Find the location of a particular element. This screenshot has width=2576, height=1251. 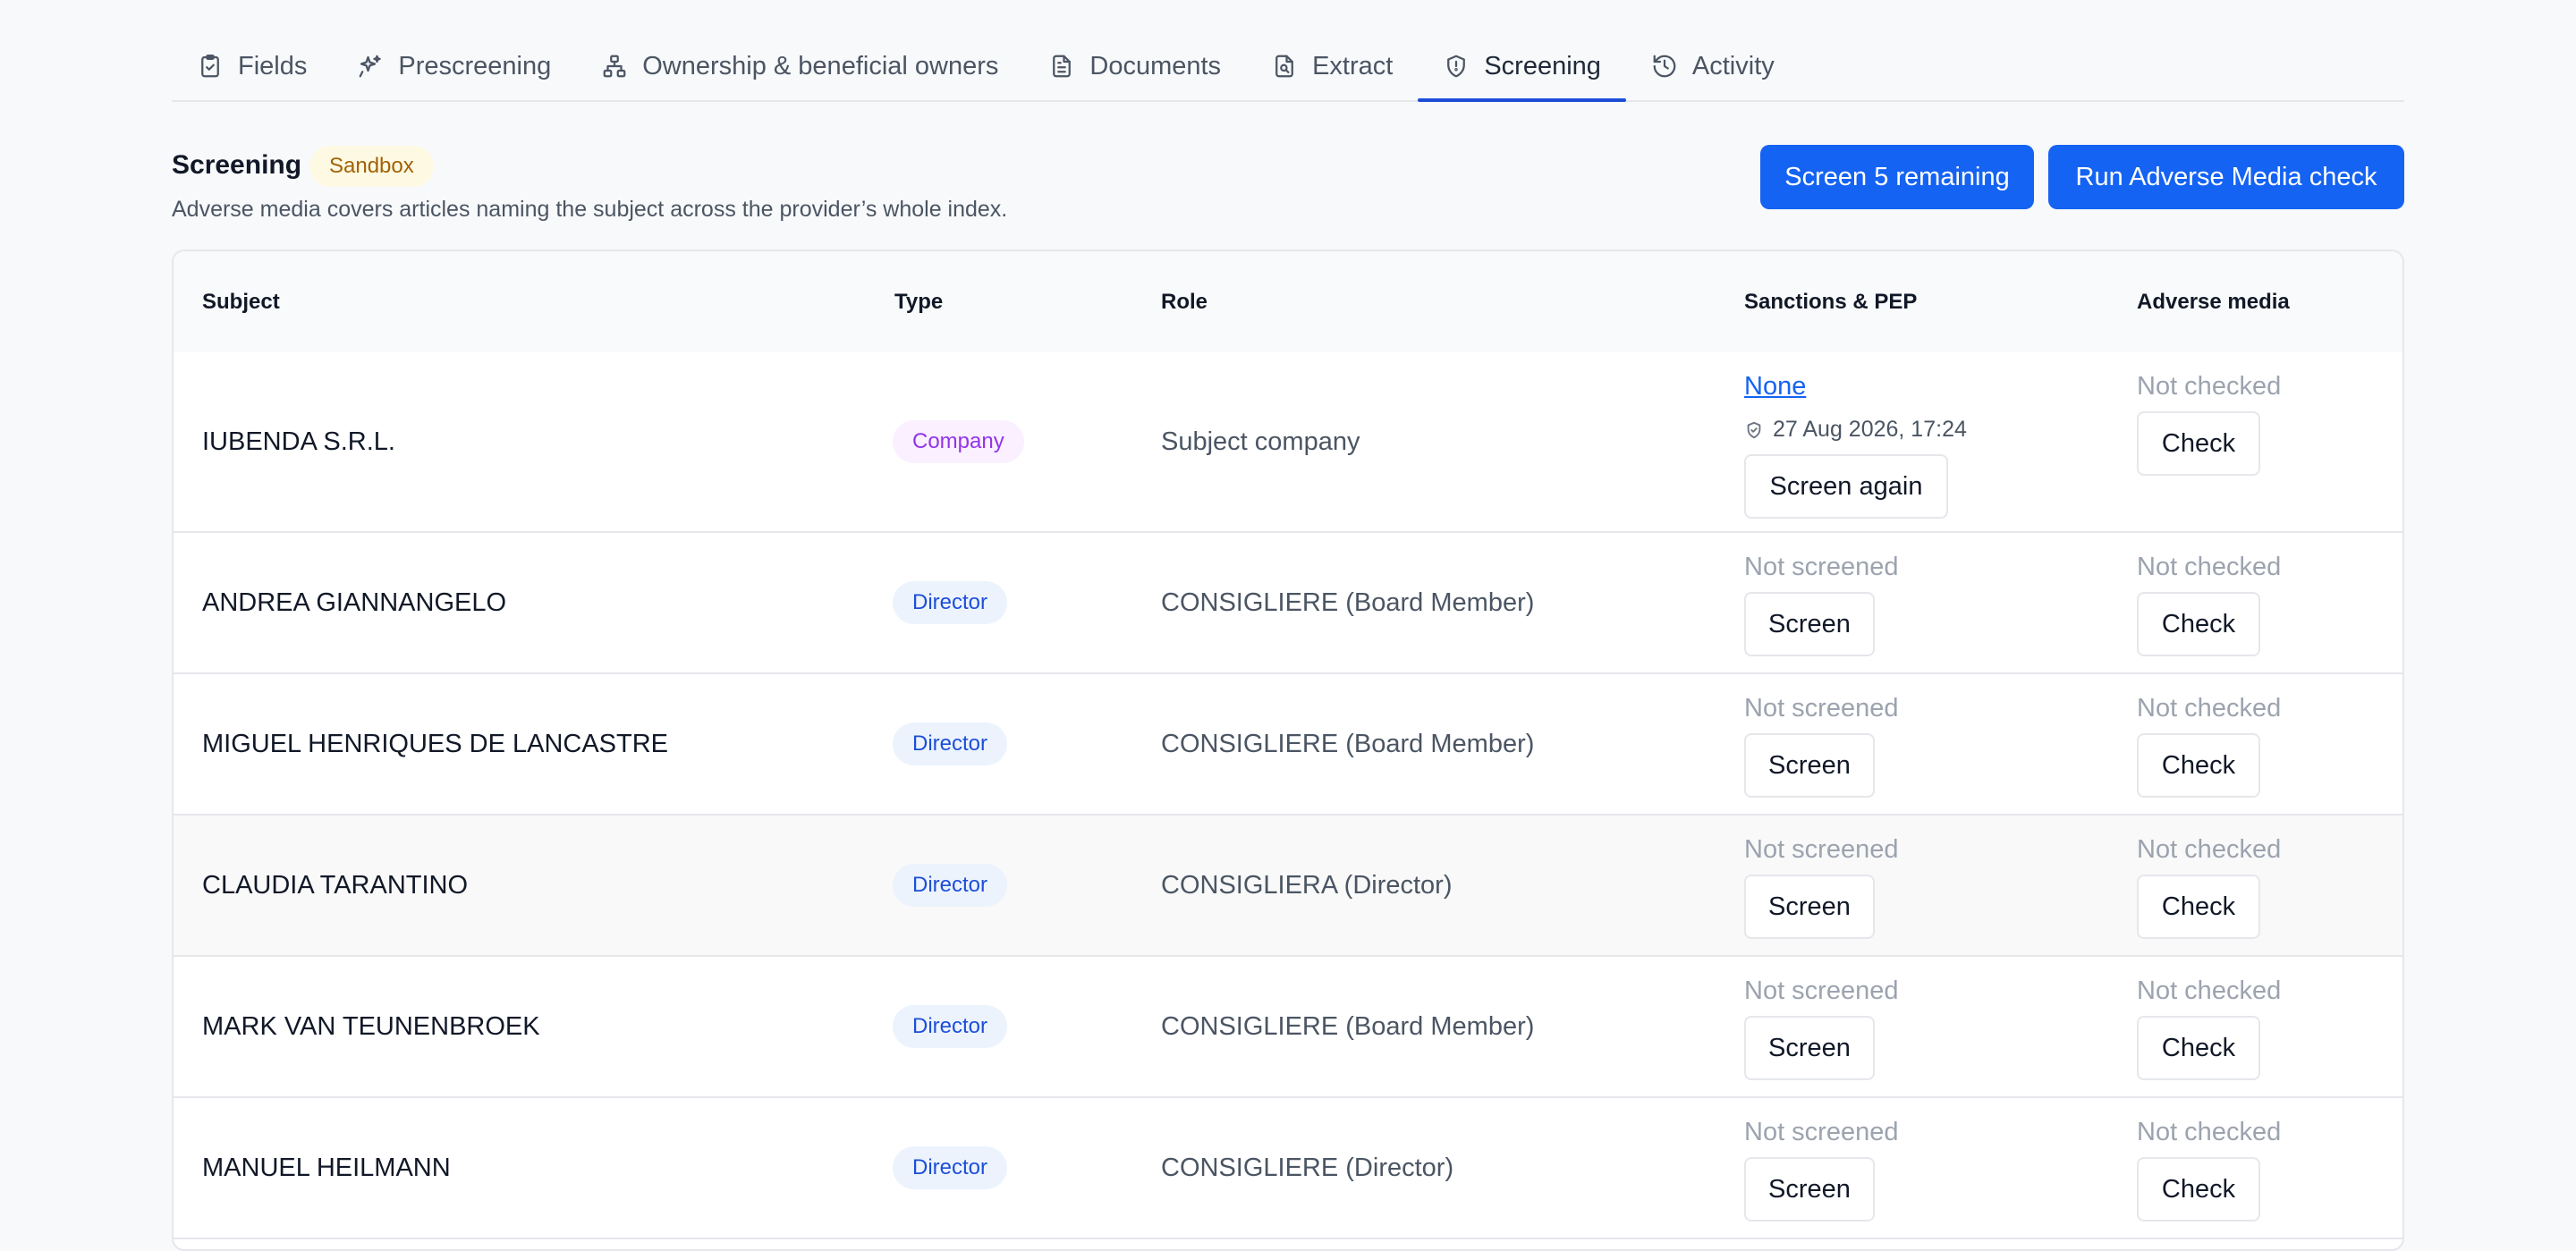

screened-timestamp: 27 Aug 2026, 17:24 is located at coordinates (1855, 430).